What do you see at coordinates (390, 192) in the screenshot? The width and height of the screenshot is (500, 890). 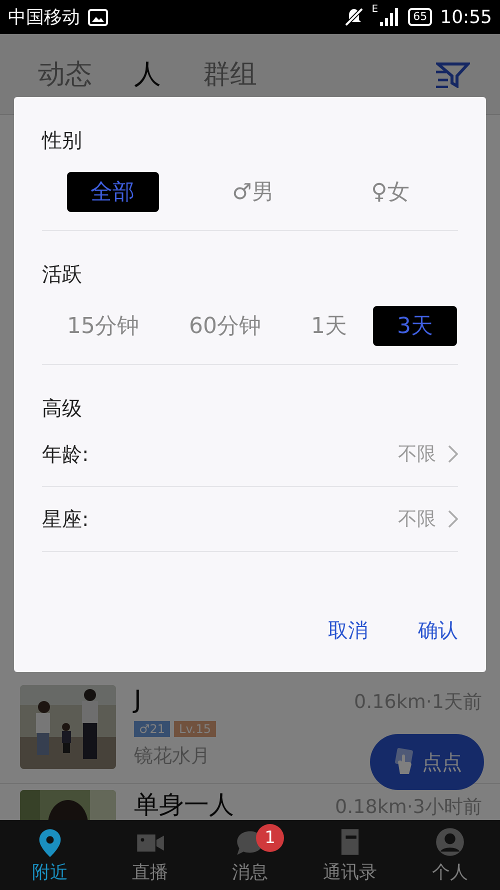 I see `filter-option: ♀女` at bounding box center [390, 192].